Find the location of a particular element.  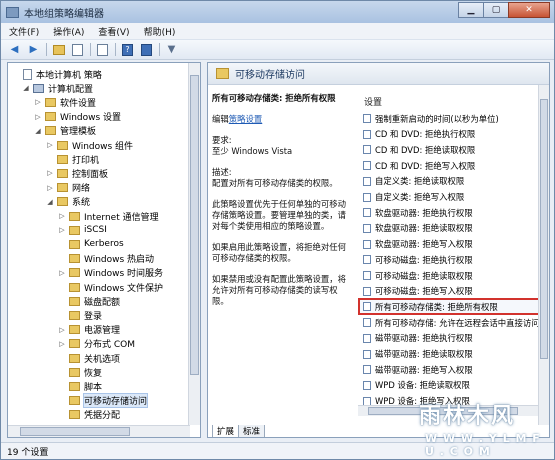

setting-row: WPD 设备: 拒绝读取权限 is located at coordinates (453, 385).